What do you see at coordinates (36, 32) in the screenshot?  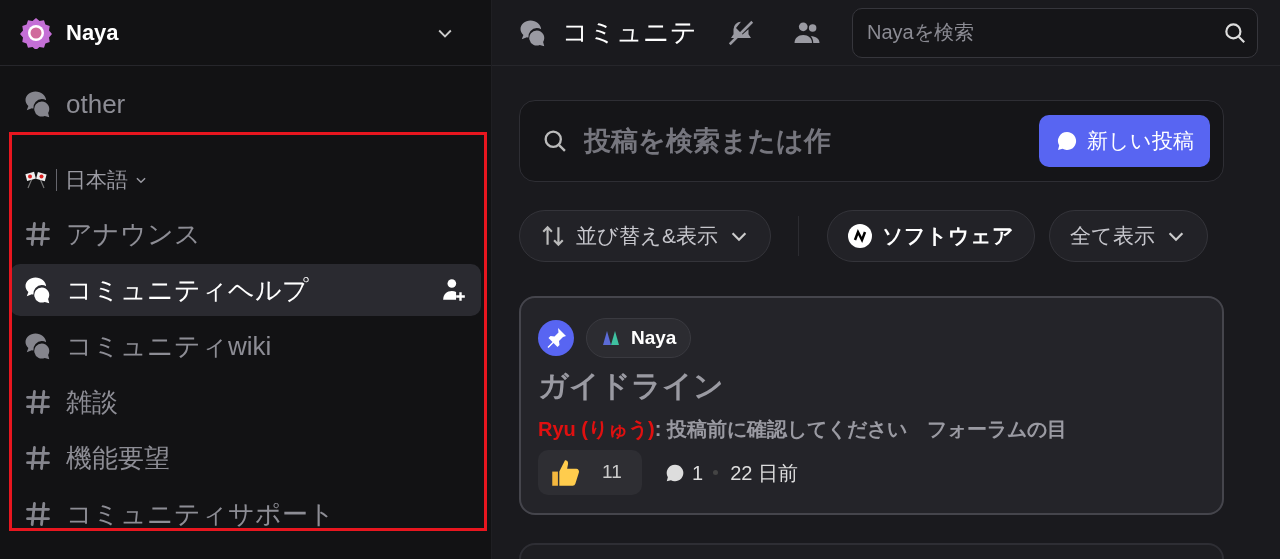 I see `server-logo-icon` at bounding box center [36, 32].